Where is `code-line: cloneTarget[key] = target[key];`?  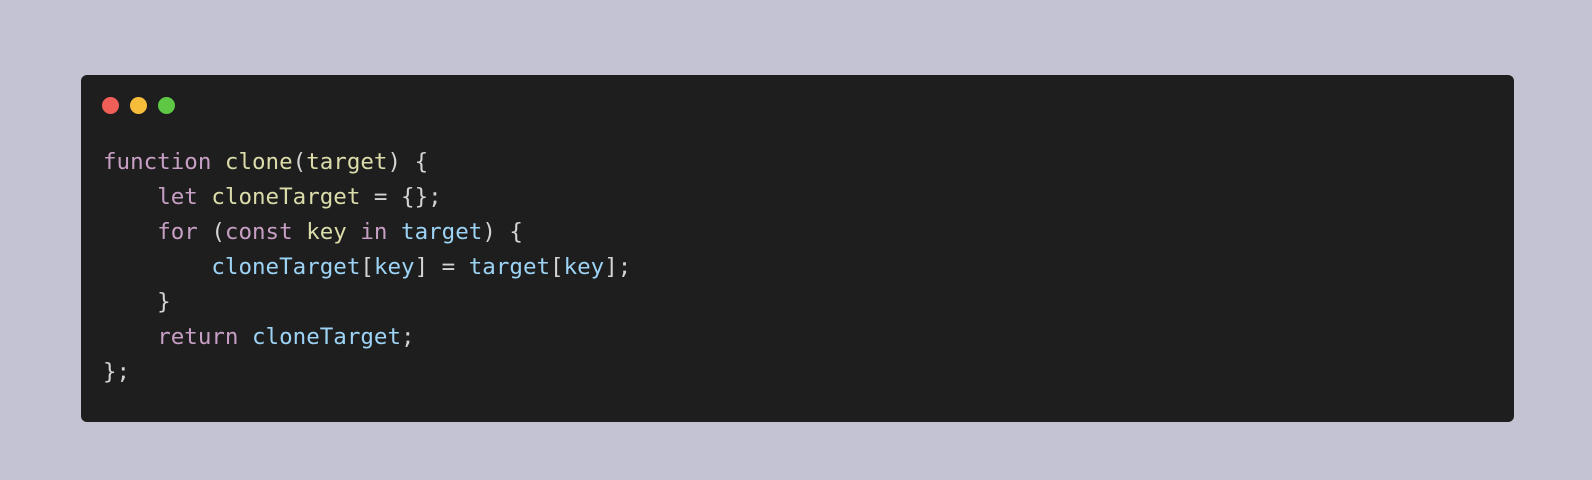
code-line: cloneTarget[key] = target[key]; is located at coordinates (367, 267).